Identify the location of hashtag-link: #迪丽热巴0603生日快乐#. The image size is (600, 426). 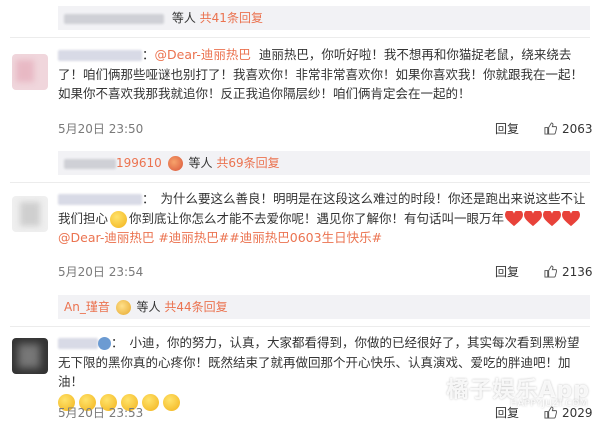
(305, 237).